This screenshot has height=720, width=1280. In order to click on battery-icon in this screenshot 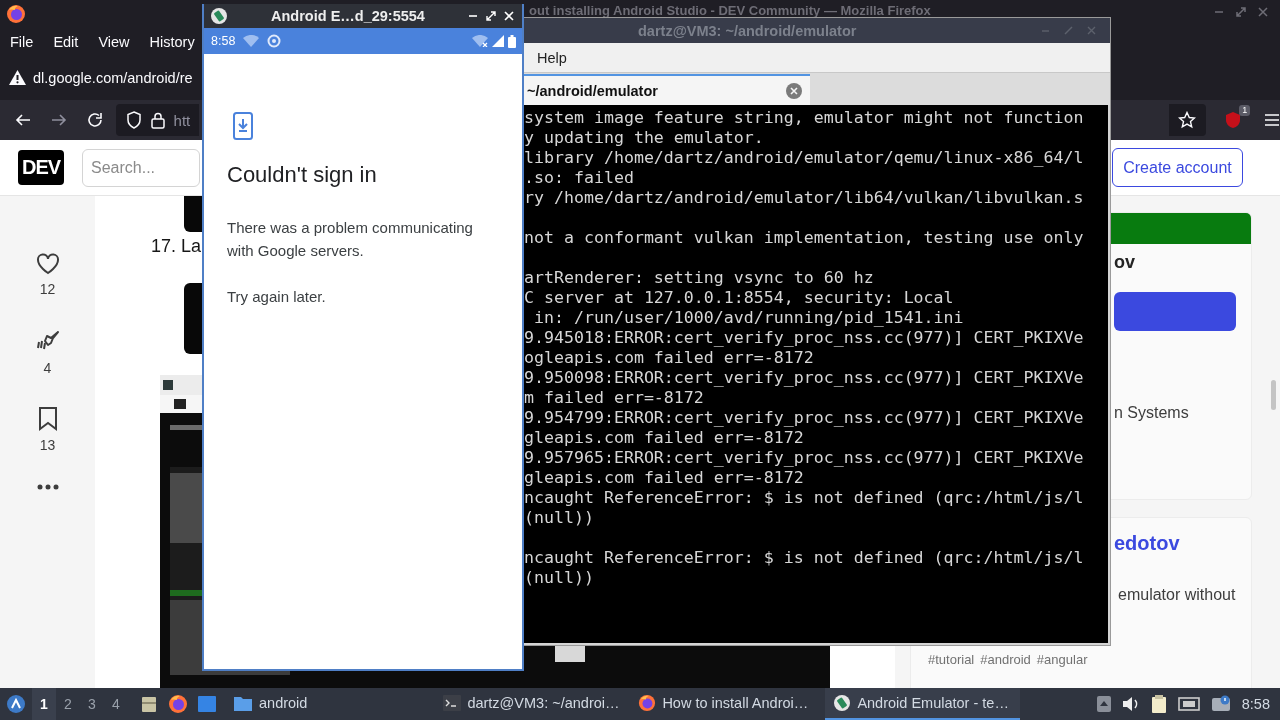, I will do `click(512, 41)`.